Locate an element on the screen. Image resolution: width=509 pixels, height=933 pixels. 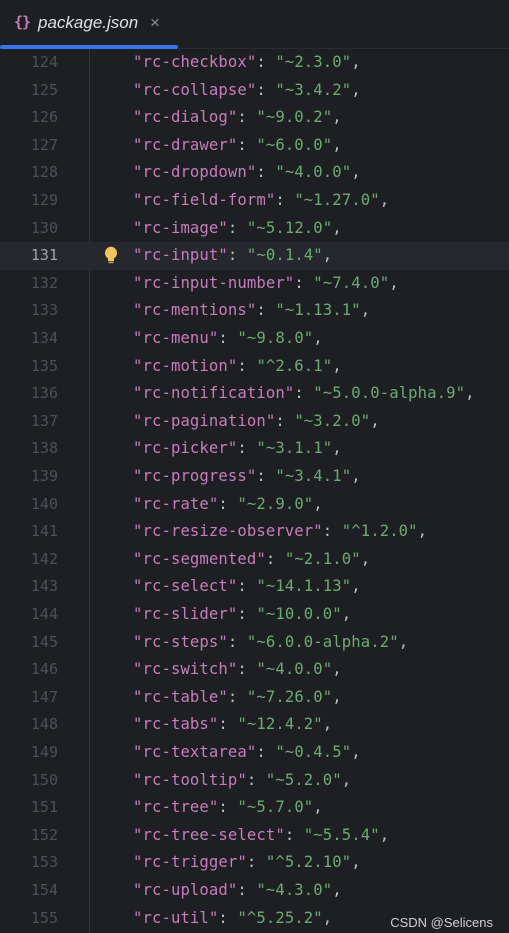
code-line: 130 "rc-image": "~5.12.0", is located at coordinates (254, 229).